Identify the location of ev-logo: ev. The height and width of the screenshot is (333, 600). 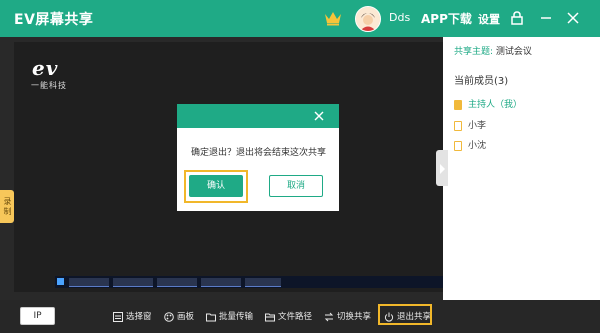
(45, 68).